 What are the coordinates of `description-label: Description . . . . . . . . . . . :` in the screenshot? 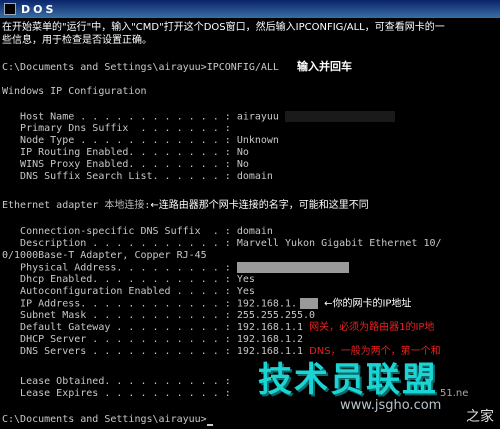 It's located at (116, 243).